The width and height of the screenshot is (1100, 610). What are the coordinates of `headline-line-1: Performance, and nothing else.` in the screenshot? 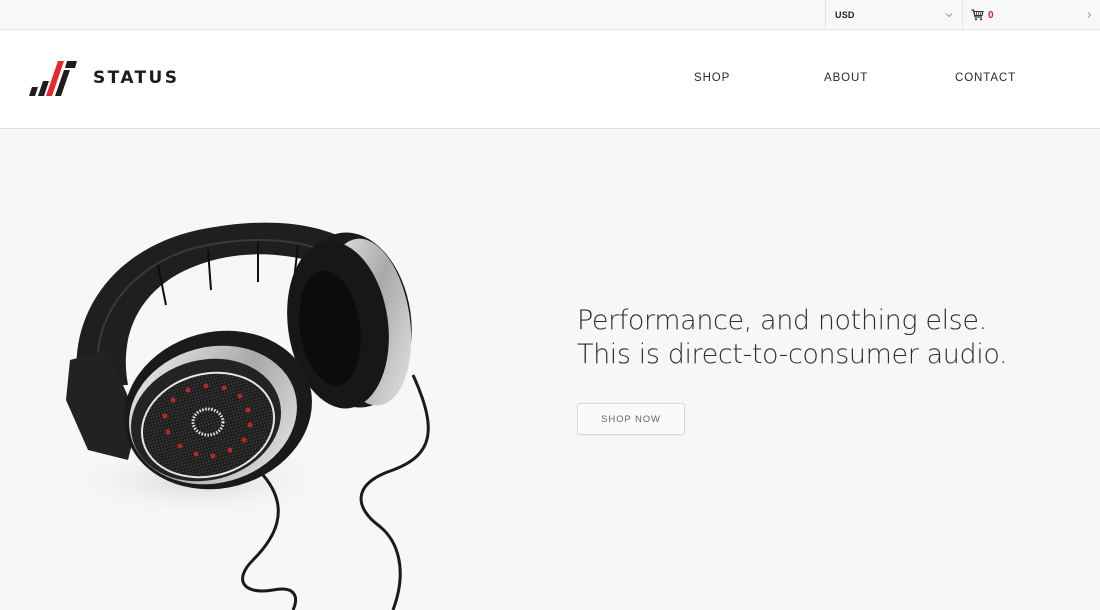 It's located at (782, 320).